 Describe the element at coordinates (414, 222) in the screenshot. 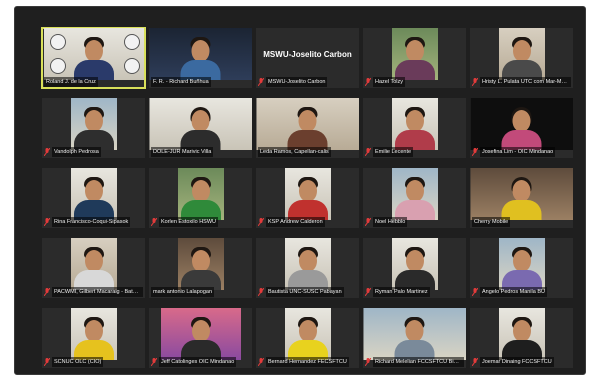

I see `participant-name-label: Noel Hebblo` at that location.